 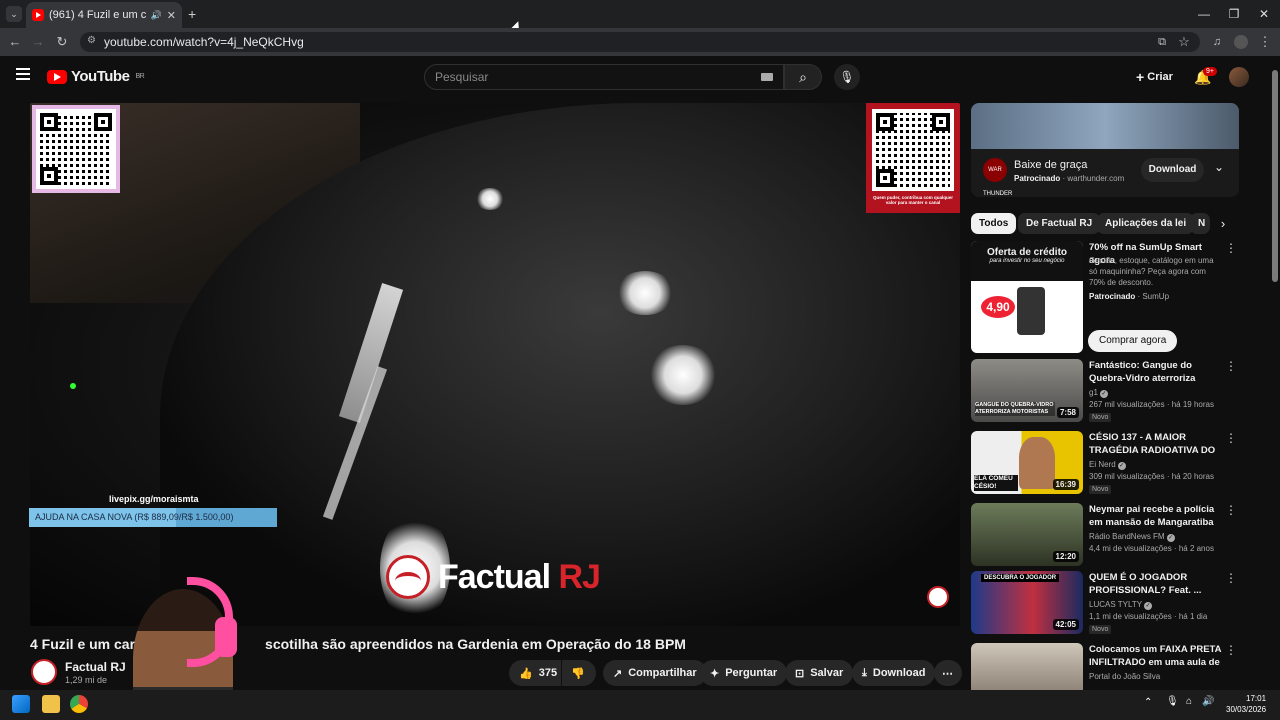 I want to click on tab-close-icon: ✕, so click(x=171, y=15).